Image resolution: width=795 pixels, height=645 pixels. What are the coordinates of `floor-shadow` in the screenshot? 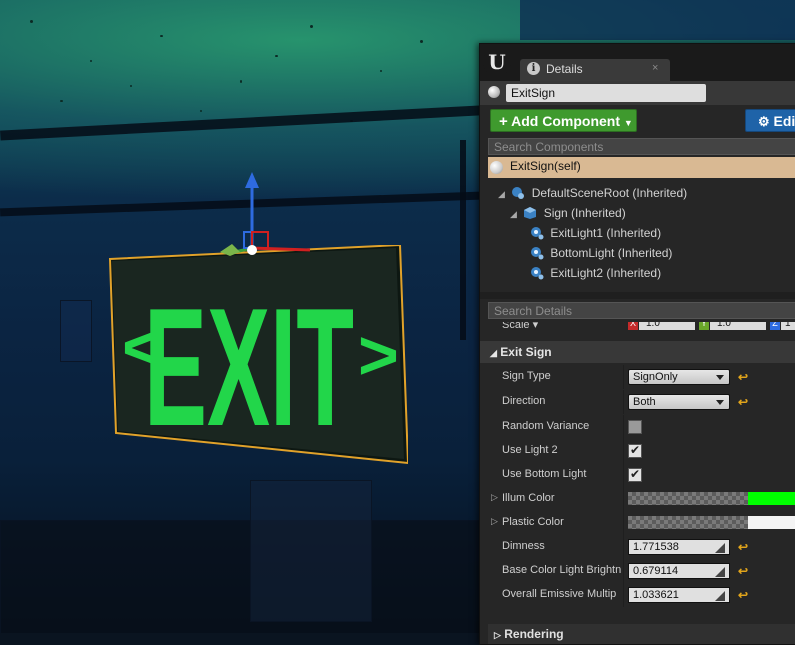 It's located at (241, 576).